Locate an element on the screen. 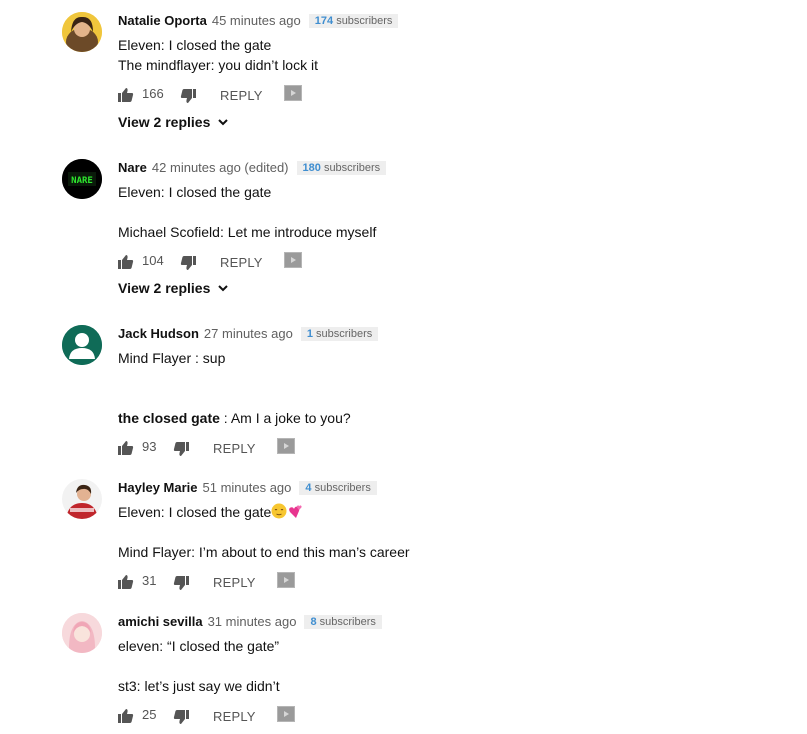 Image resolution: width=807 pixels, height=734 pixels. comment-time: 31 minutes ago is located at coordinates (252, 621).